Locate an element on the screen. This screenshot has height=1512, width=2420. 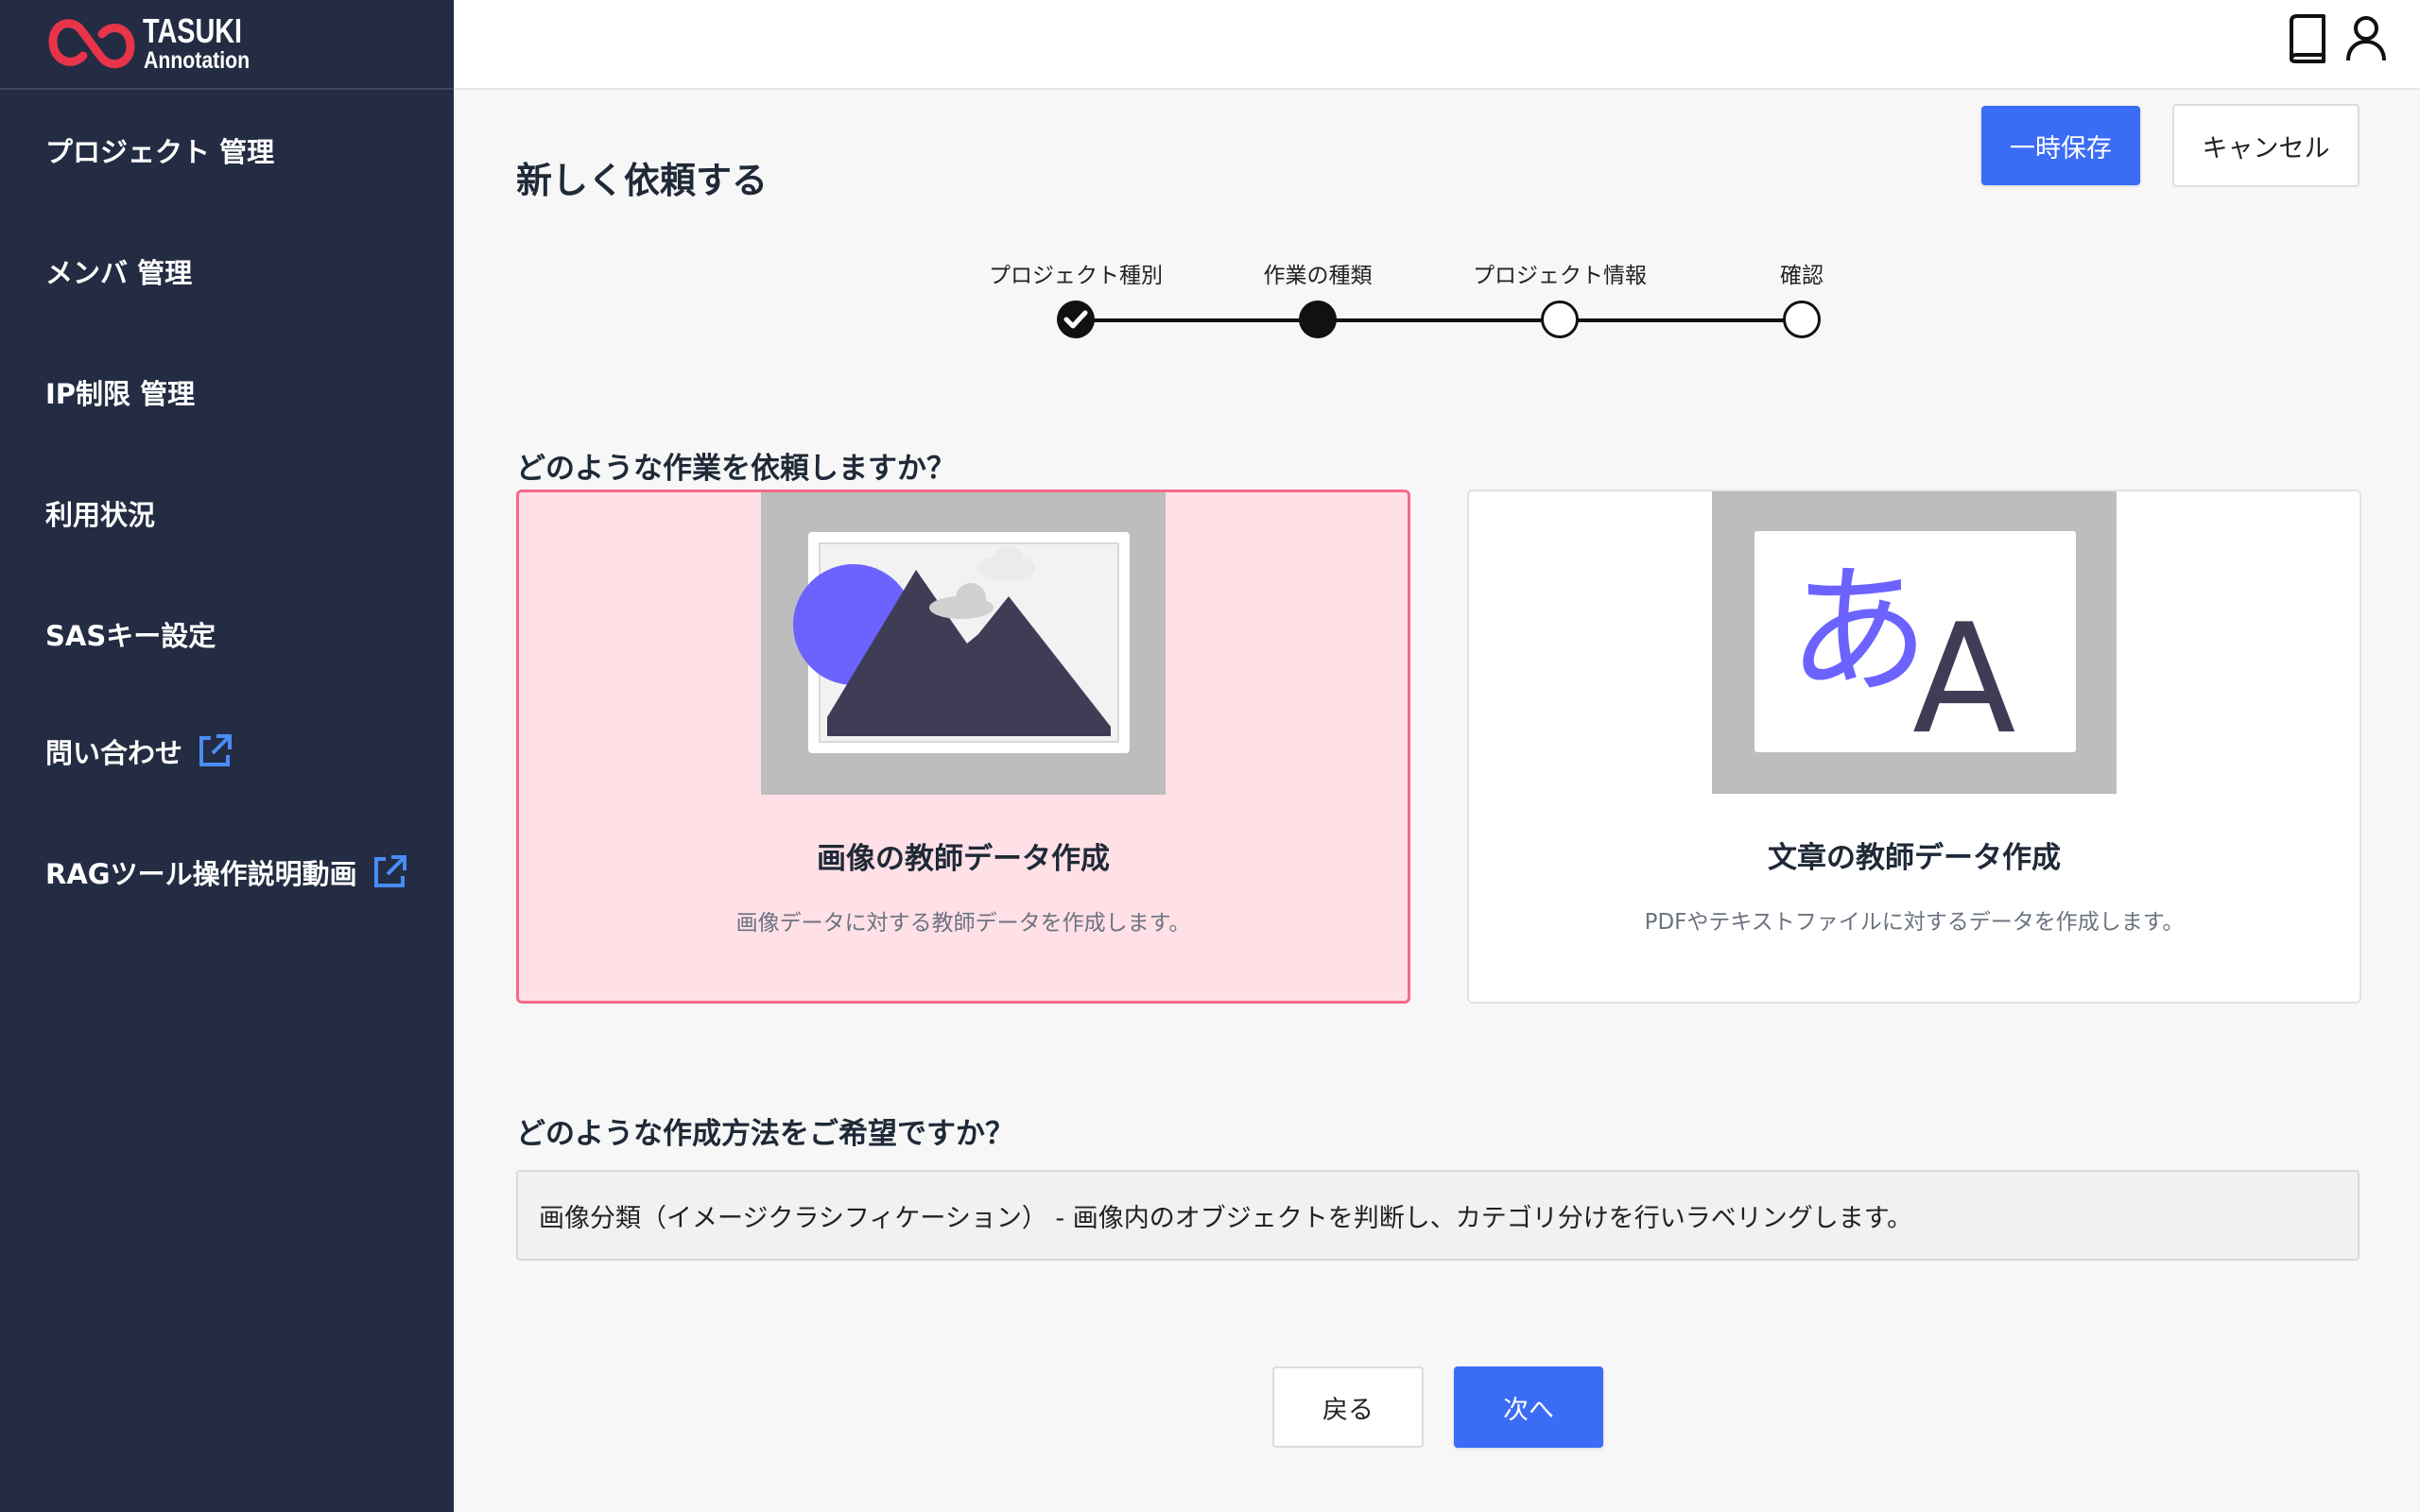
logo: TASUKI Annotation is located at coordinates (227, 45).